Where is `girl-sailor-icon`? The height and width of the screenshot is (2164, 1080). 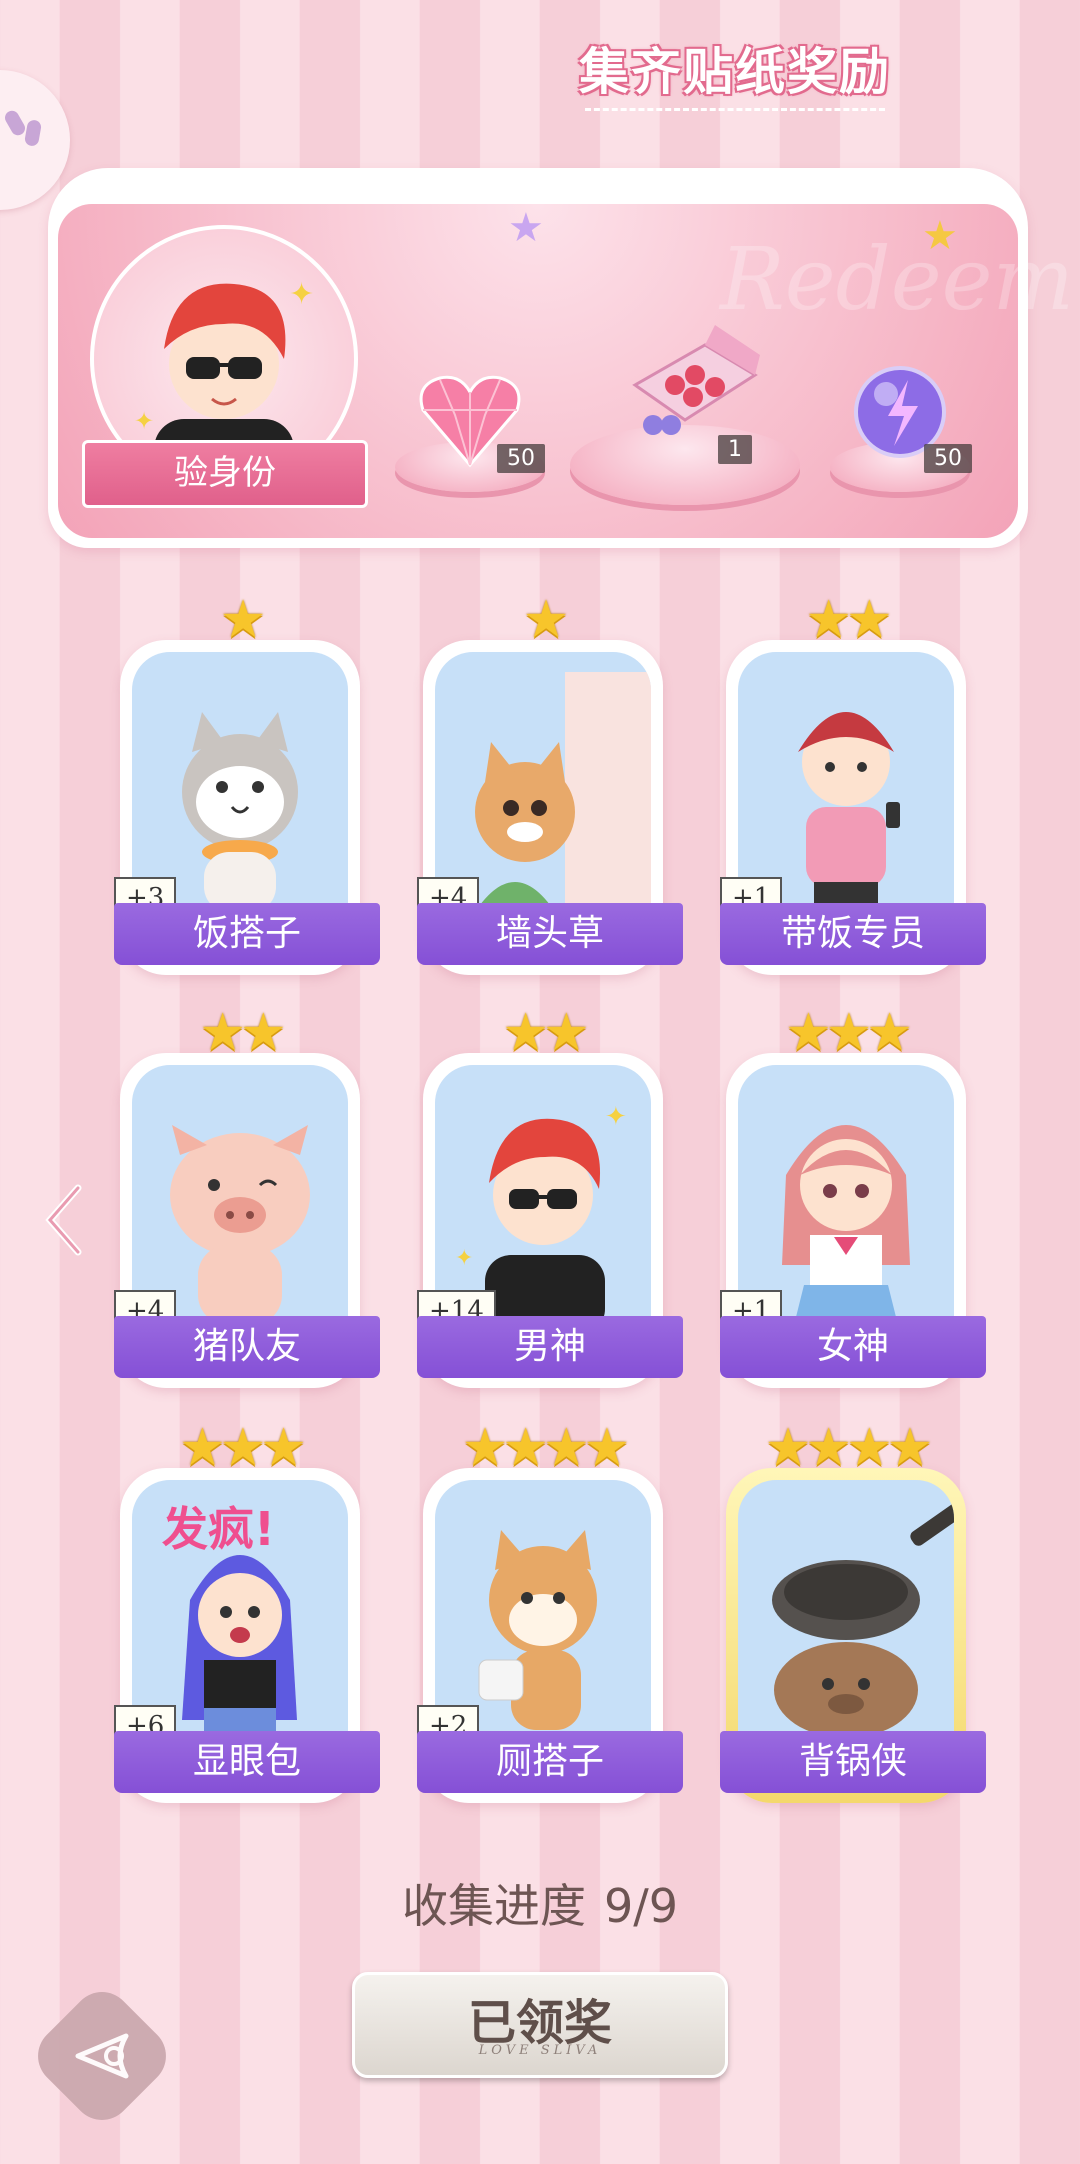 girl-sailor-icon is located at coordinates (846, 1196).